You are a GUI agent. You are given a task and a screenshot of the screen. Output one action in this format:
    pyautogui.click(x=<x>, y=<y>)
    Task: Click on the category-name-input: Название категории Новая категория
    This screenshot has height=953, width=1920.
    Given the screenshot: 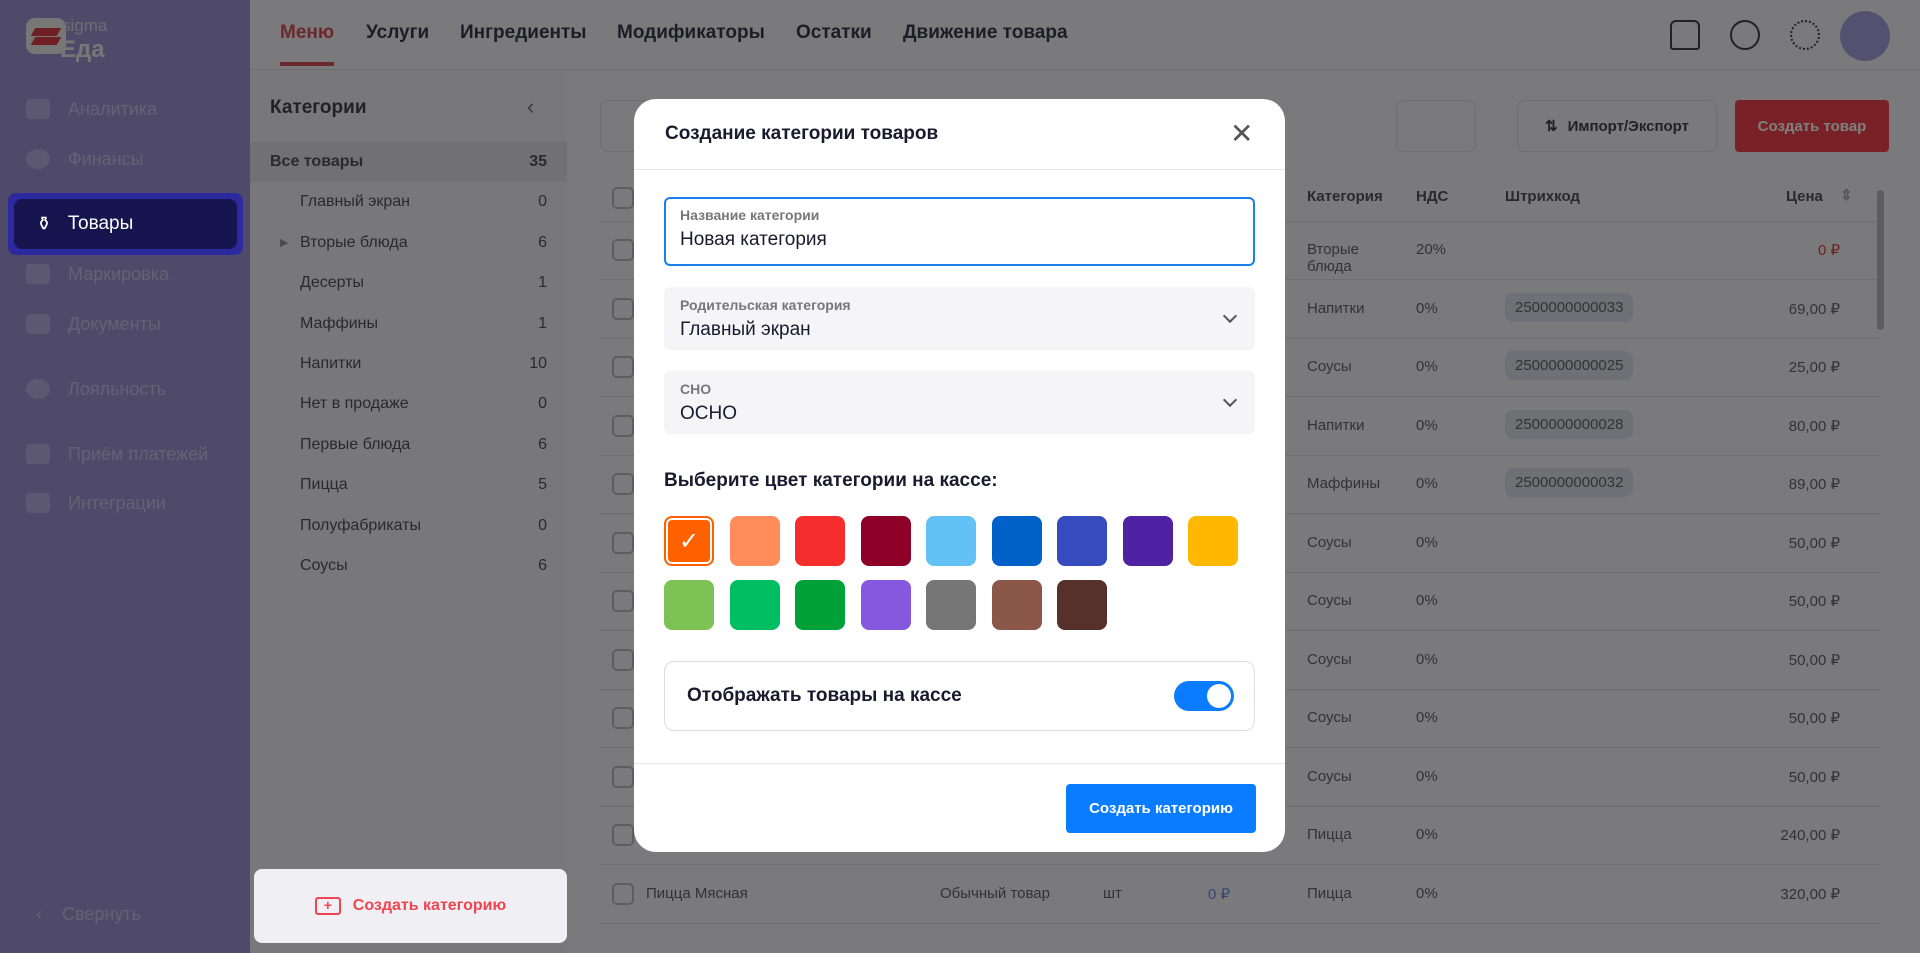 What is the action you would take?
    pyautogui.click(x=959, y=231)
    